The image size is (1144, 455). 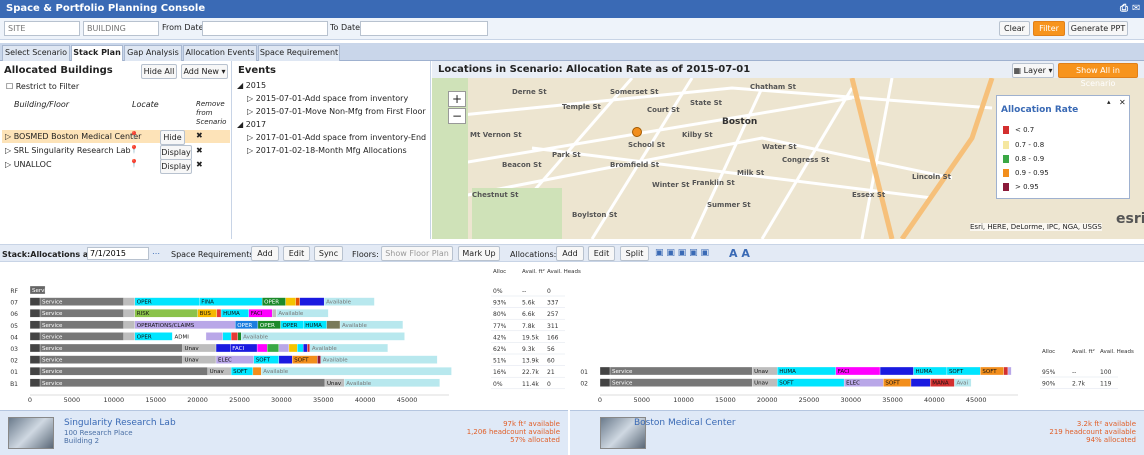 What do you see at coordinates (256, 85) in the screenshot?
I see `year-label: 2015` at bounding box center [256, 85].